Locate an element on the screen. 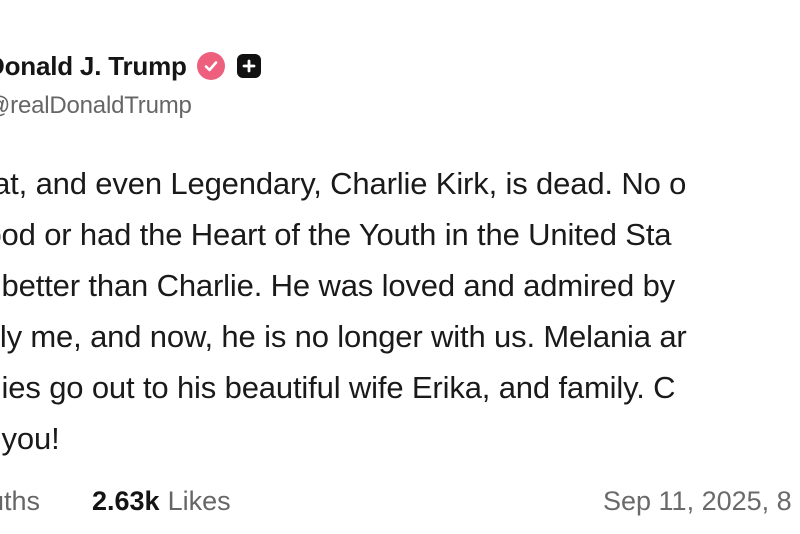  post-footer: ruths 2.63kLikes Sep 11, 2025, 8 is located at coordinates (400, 505).